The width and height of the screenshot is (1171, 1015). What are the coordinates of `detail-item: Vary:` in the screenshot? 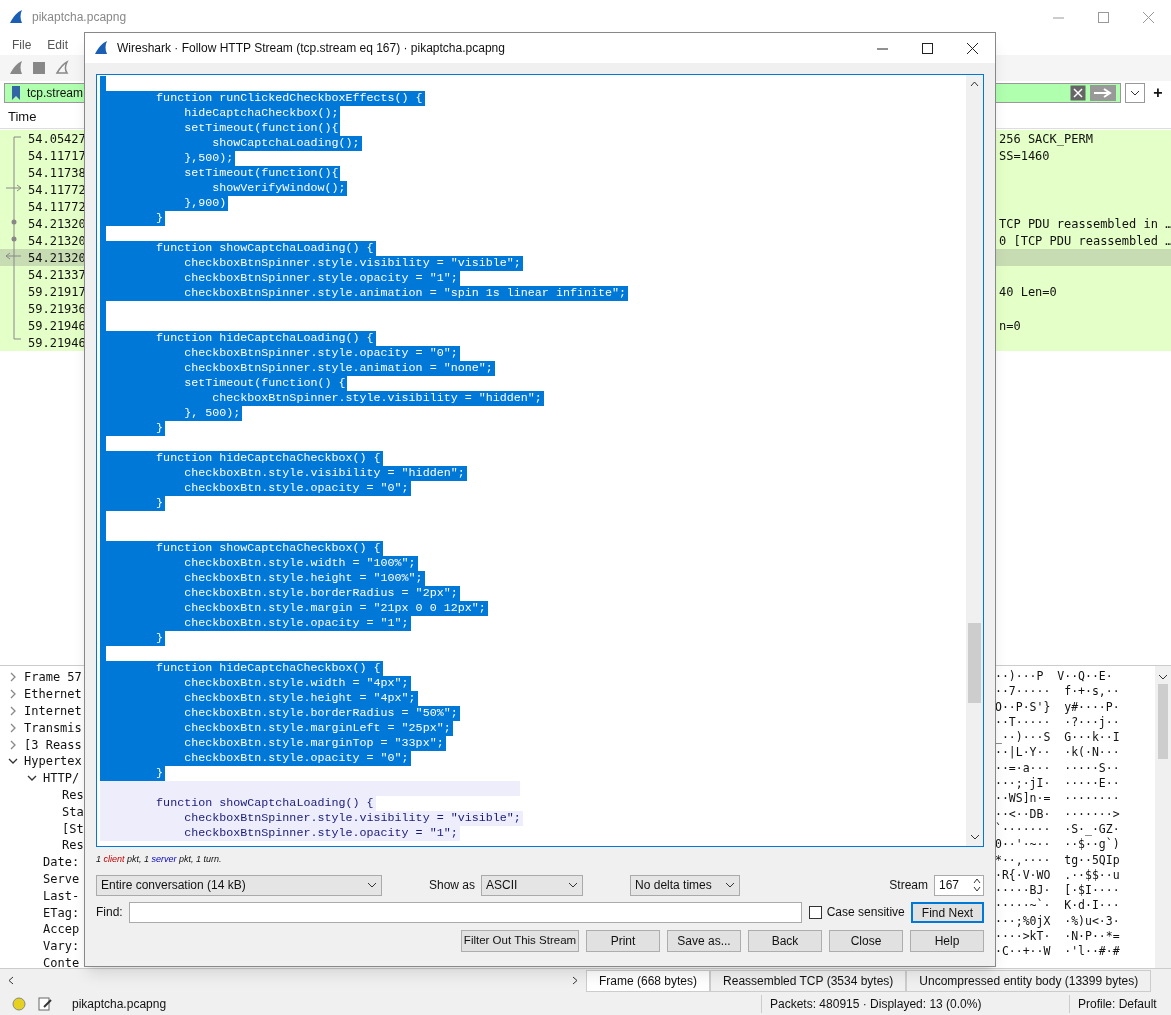 It's located at (61, 946).